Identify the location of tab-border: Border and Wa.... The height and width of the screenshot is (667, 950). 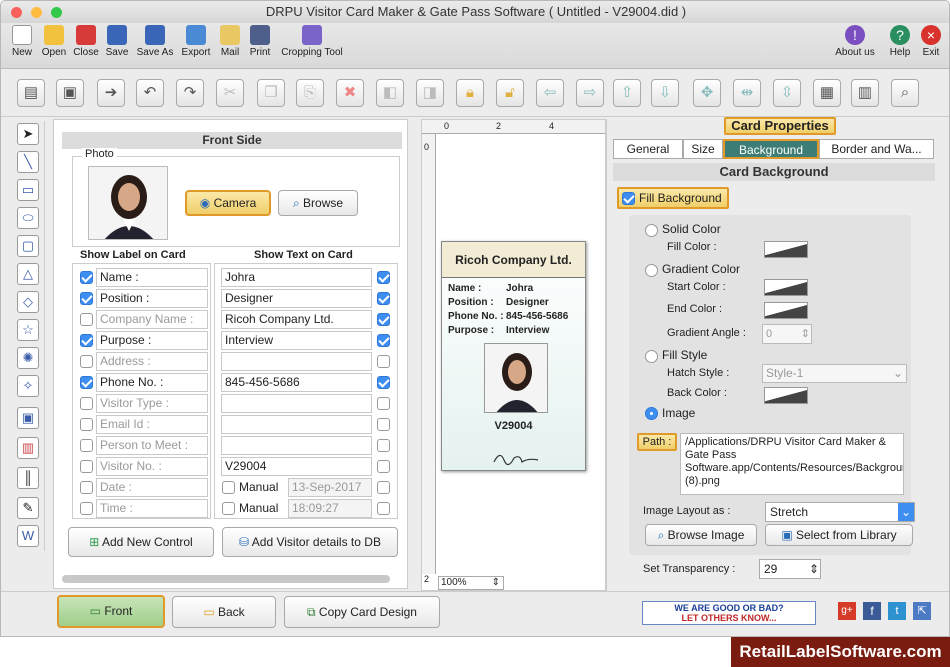
(876, 149).